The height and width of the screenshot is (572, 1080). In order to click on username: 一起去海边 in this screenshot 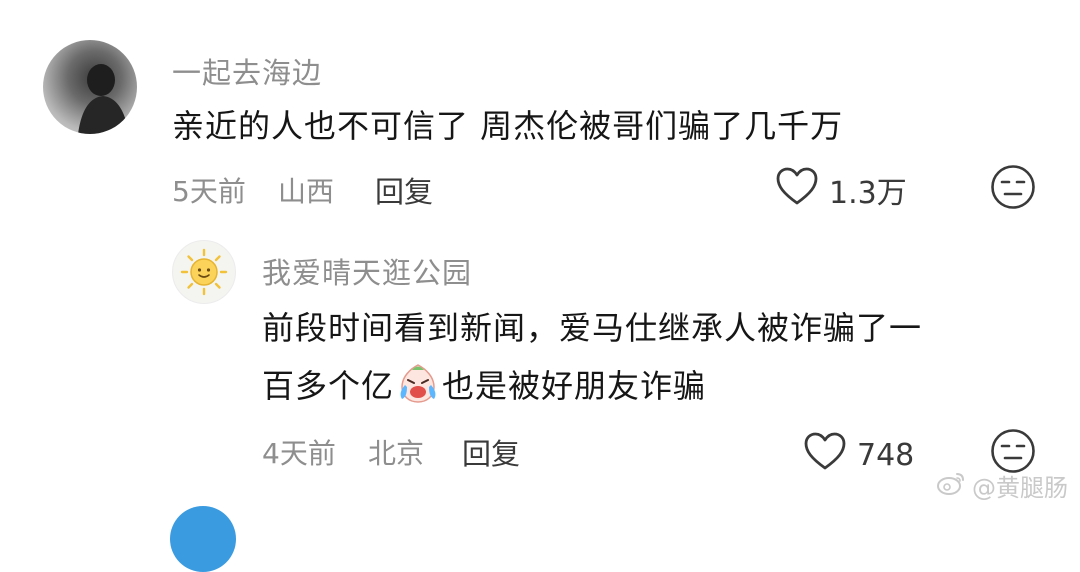, I will do `click(247, 71)`.